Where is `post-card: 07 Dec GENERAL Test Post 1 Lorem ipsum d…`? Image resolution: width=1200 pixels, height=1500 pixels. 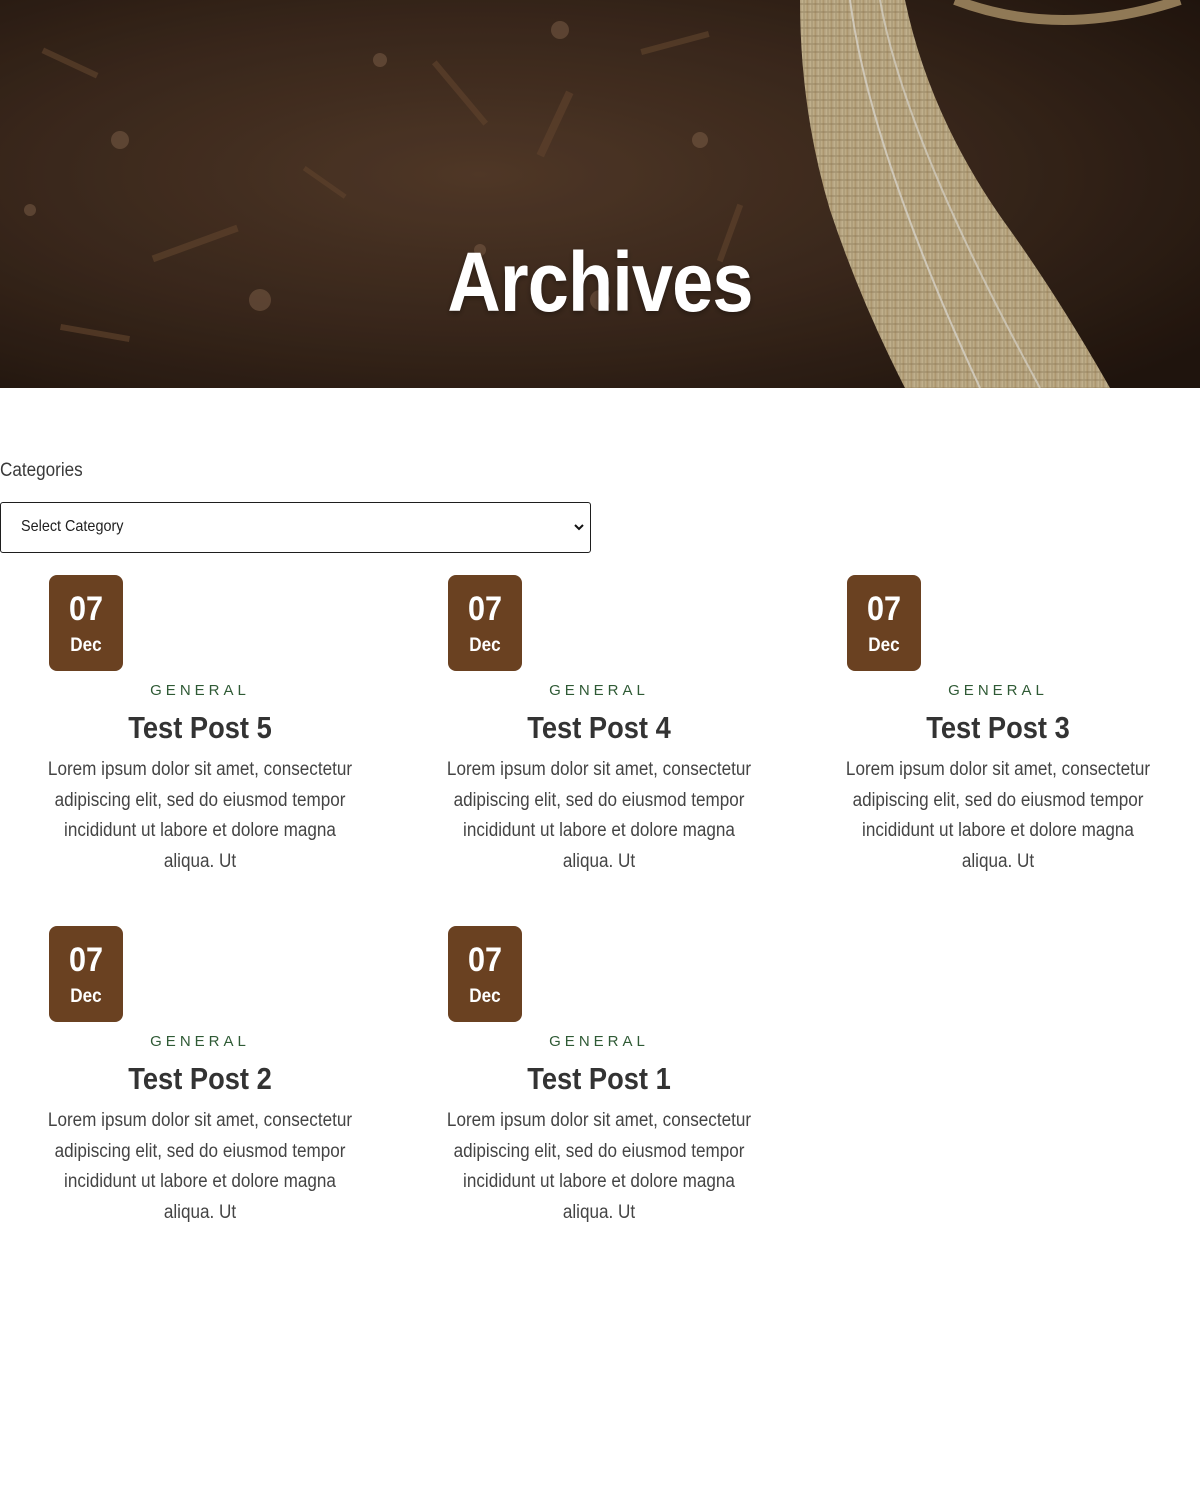 post-card: 07 Dec GENERAL Test Post 1 Lorem ipsum d… is located at coordinates (599, 1081).